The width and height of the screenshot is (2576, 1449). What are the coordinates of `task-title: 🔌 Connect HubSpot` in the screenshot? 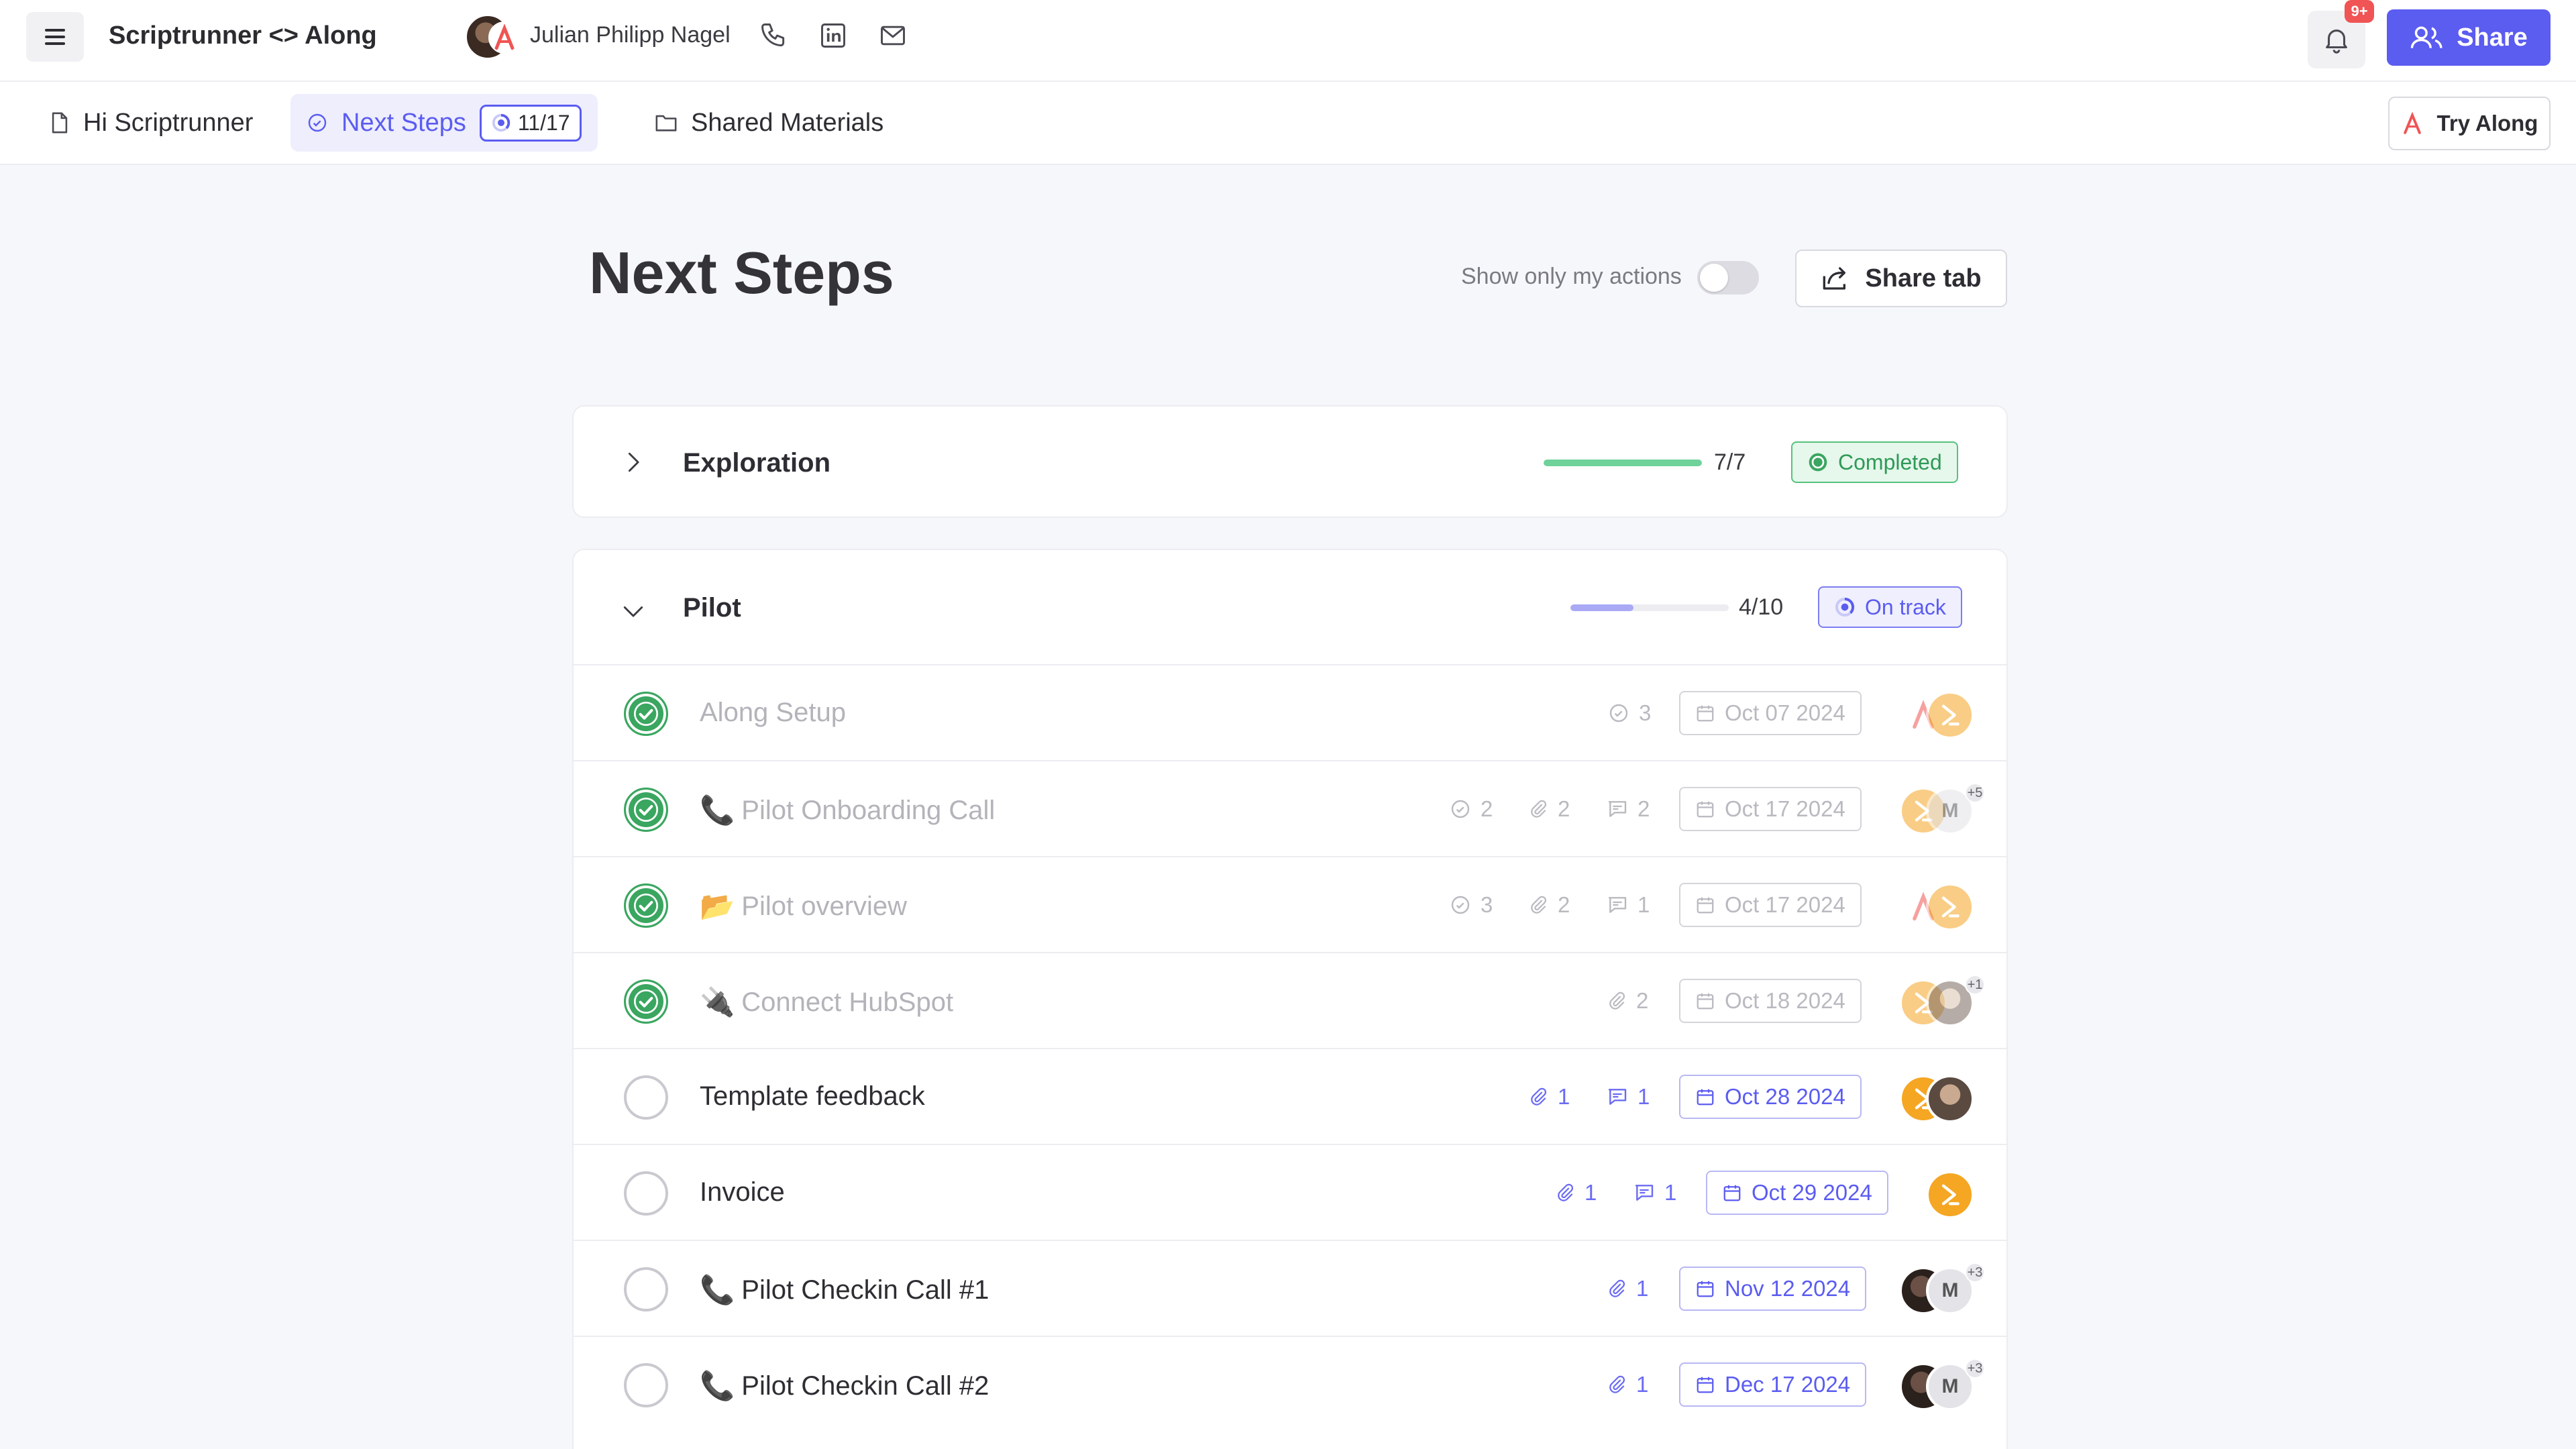 It's located at (826, 1002).